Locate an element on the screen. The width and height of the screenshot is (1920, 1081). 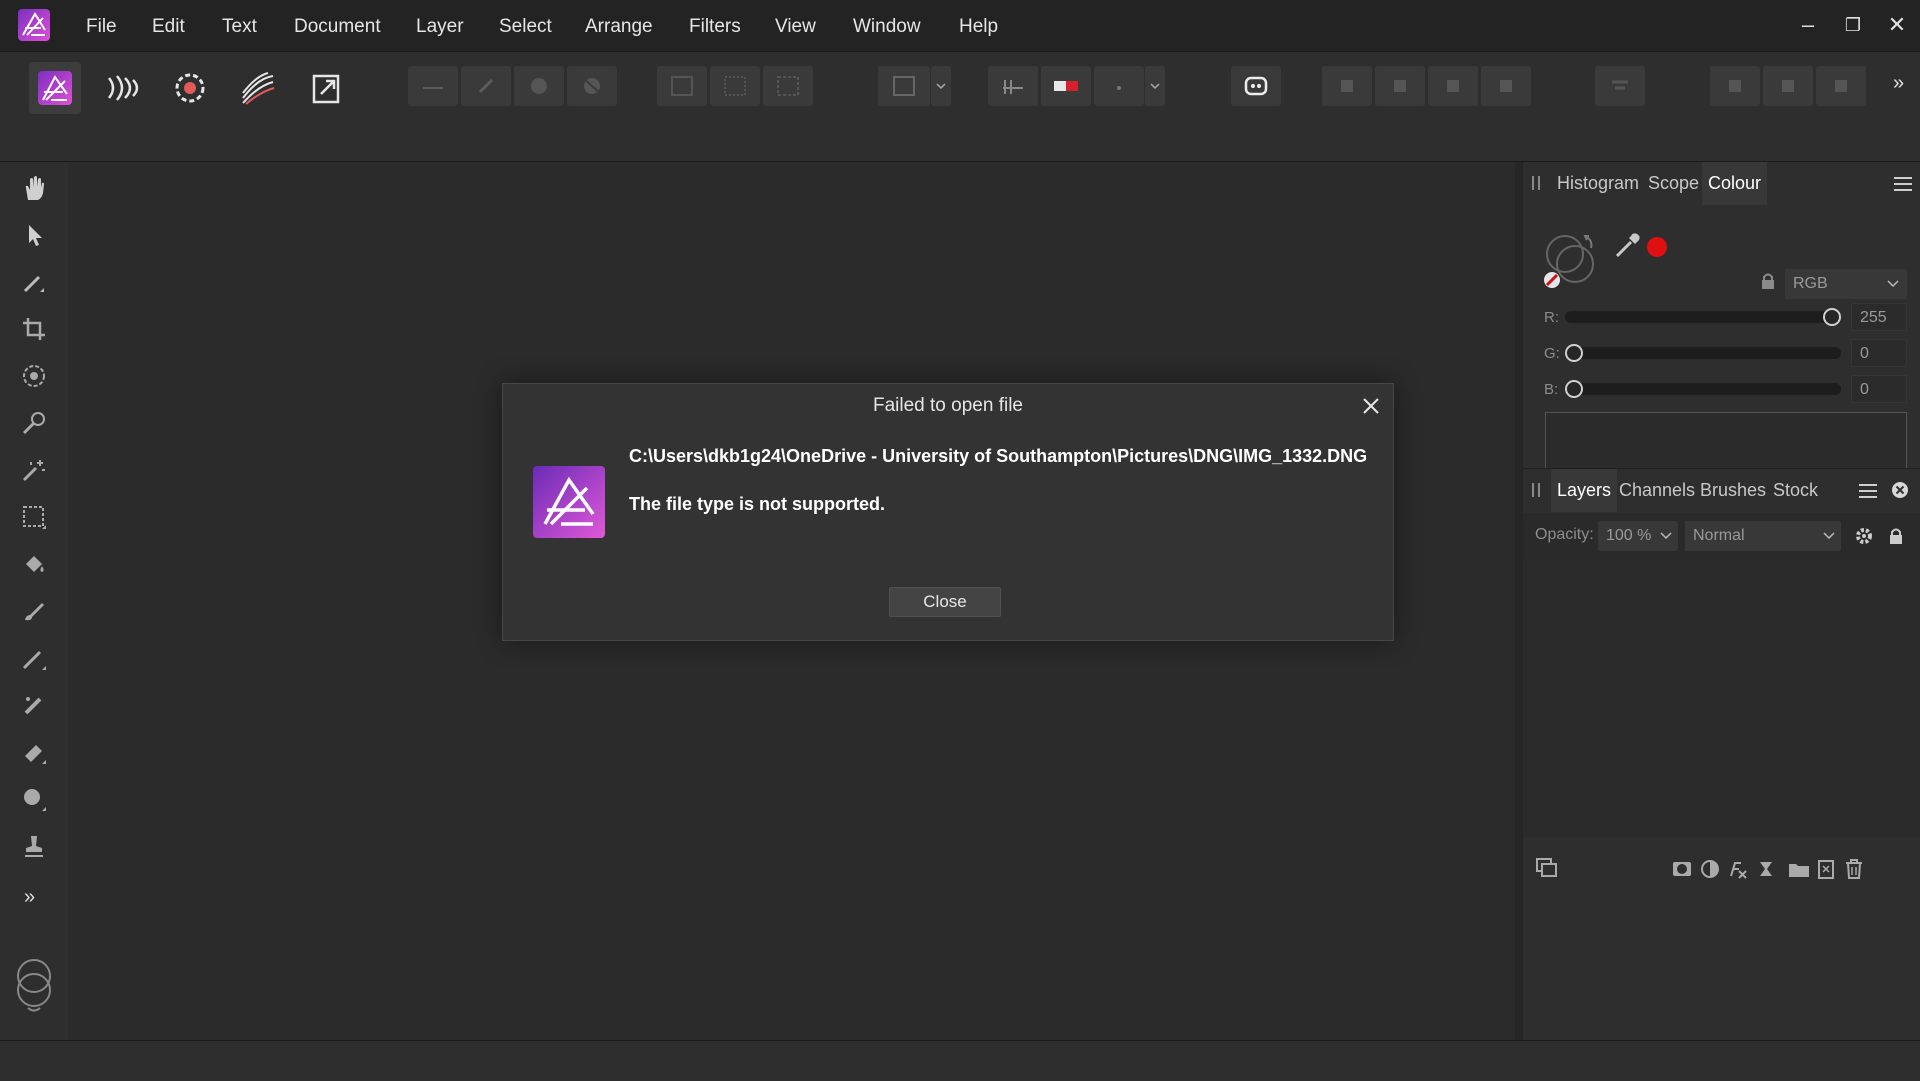
menu-filters: Filters is located at coordinates (715, 25).